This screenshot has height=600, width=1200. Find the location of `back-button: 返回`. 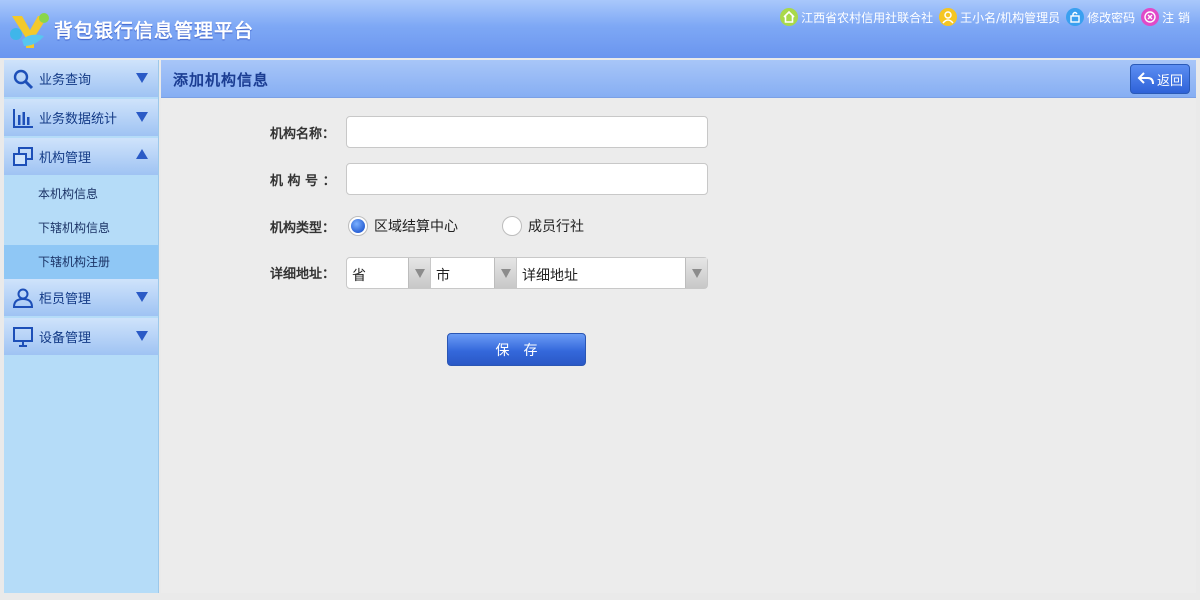

back-button: 返回 is located at coordinates (1160, 79).